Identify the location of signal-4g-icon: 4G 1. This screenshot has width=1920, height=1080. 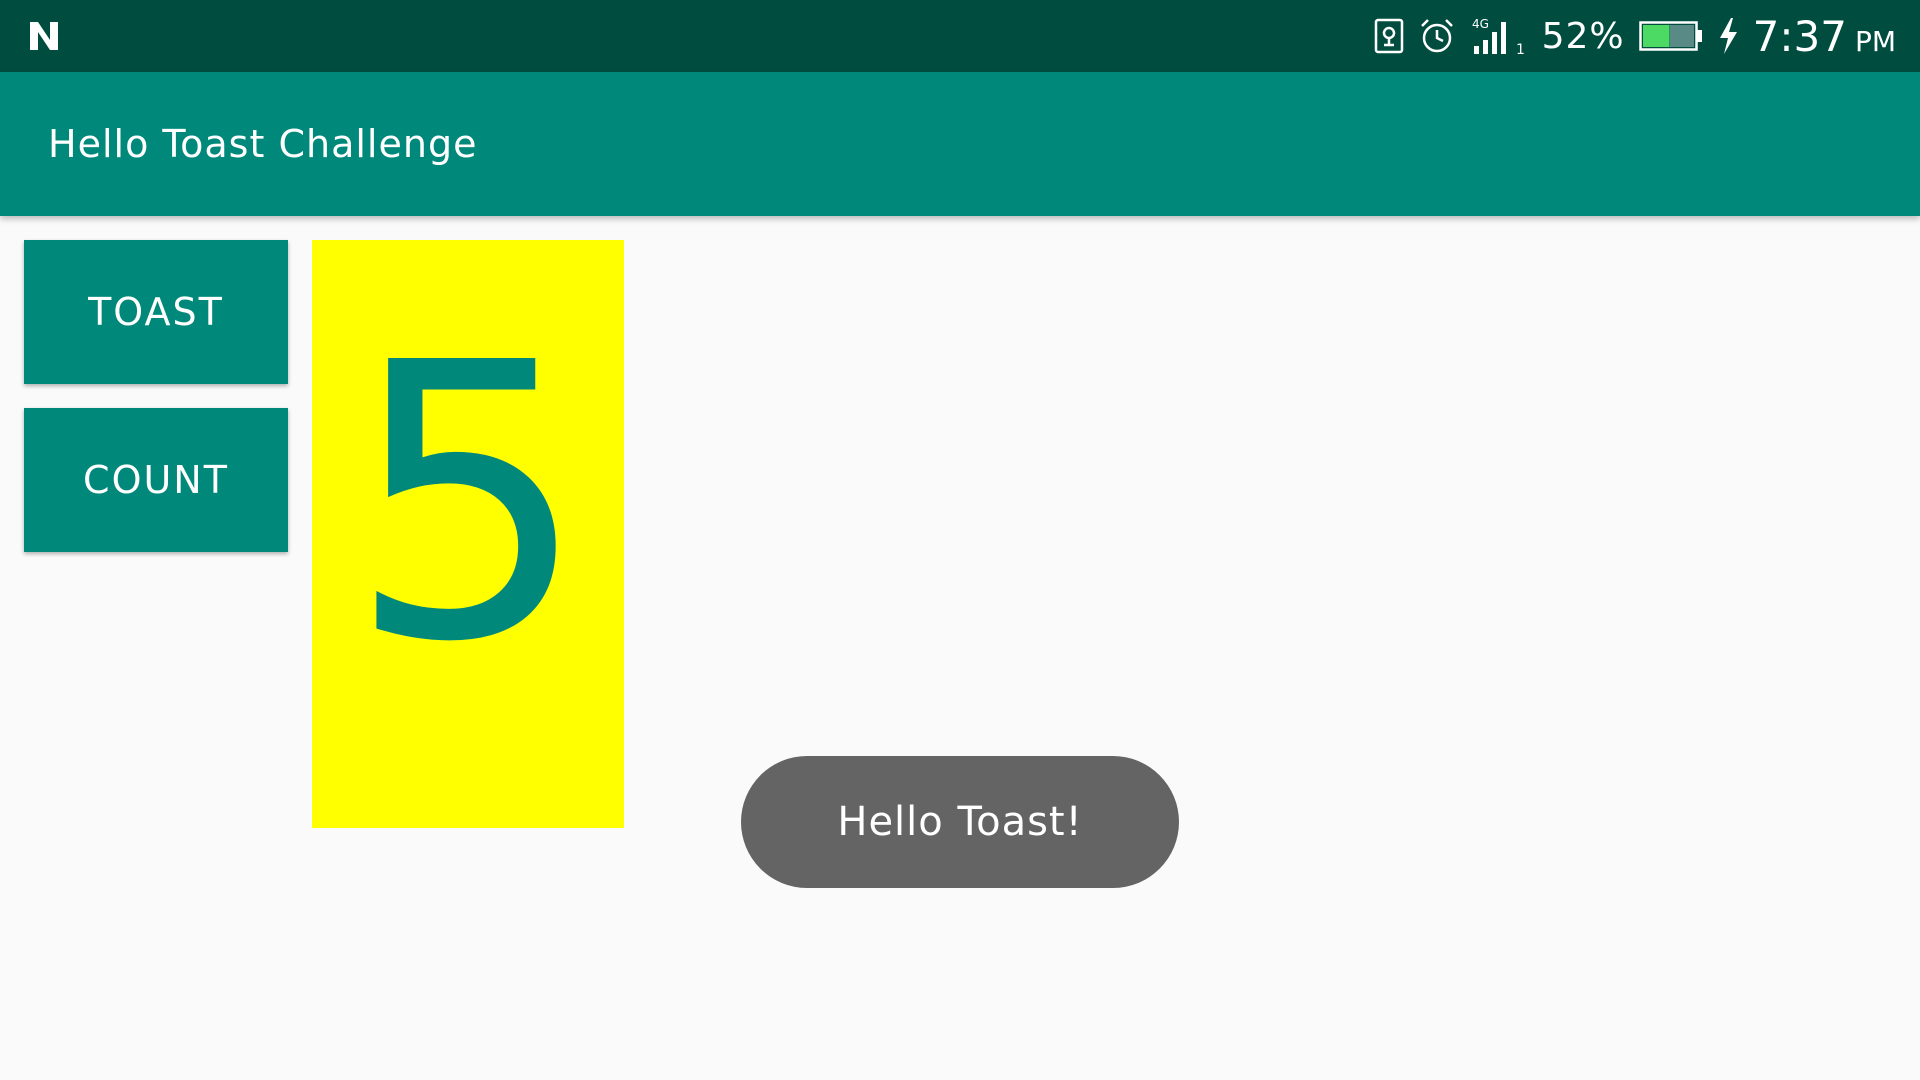
(1499, 36).